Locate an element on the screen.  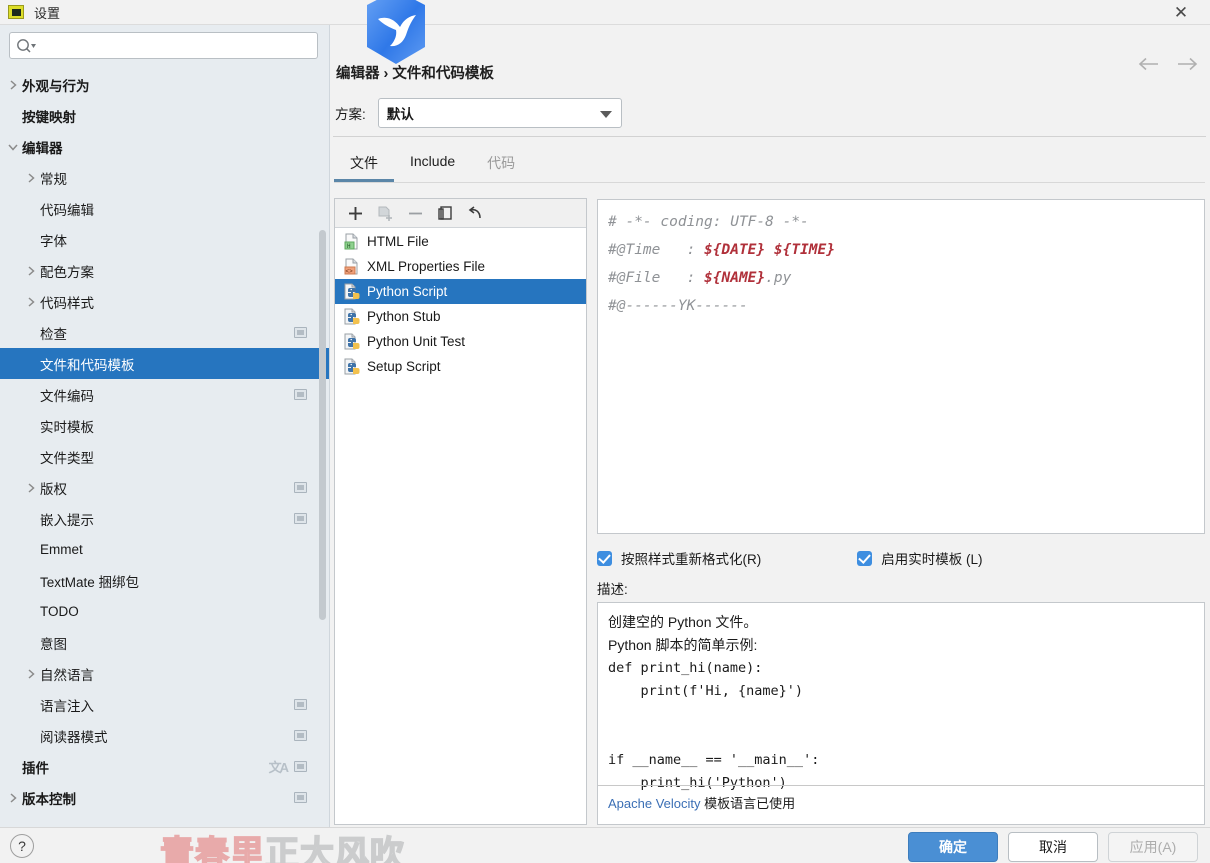
description-divider is located at coordinates (901, 785).